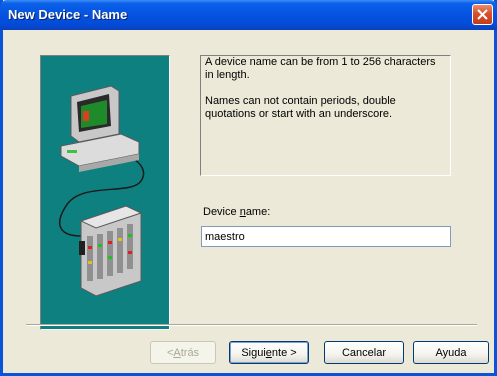 This screenshot has height=376, width=497. What do you see at coordinates (221, 212) in the screenshot?
I see `device-name-label-pre: Device` at bounding box center [221, 212].